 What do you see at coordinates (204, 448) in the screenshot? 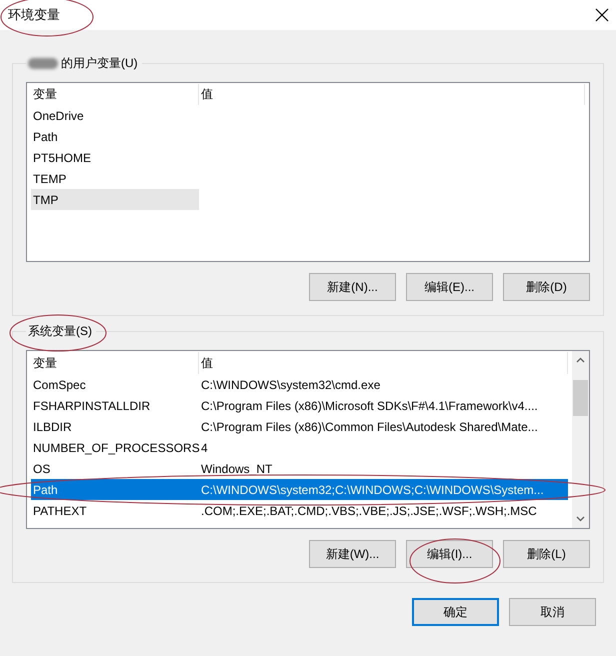
I see `variable-value: 4` at bounding box center [204, 448].